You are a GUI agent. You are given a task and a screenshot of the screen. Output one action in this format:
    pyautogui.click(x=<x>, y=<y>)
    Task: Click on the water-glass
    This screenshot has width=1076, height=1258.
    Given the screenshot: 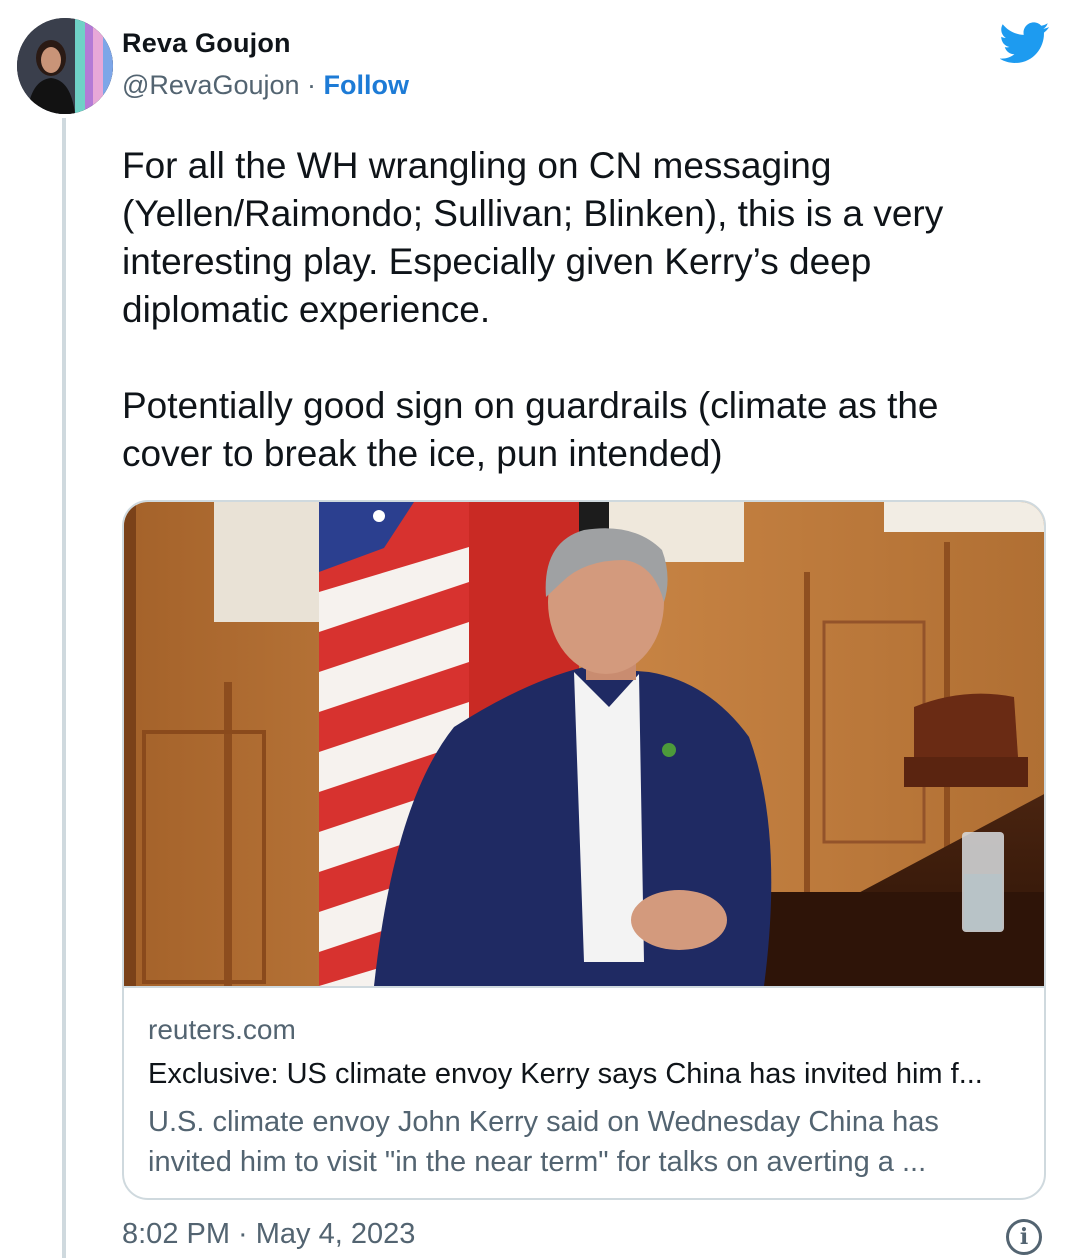 What is the action you would take?
    pyautogui.click(x=983, y=882)
    